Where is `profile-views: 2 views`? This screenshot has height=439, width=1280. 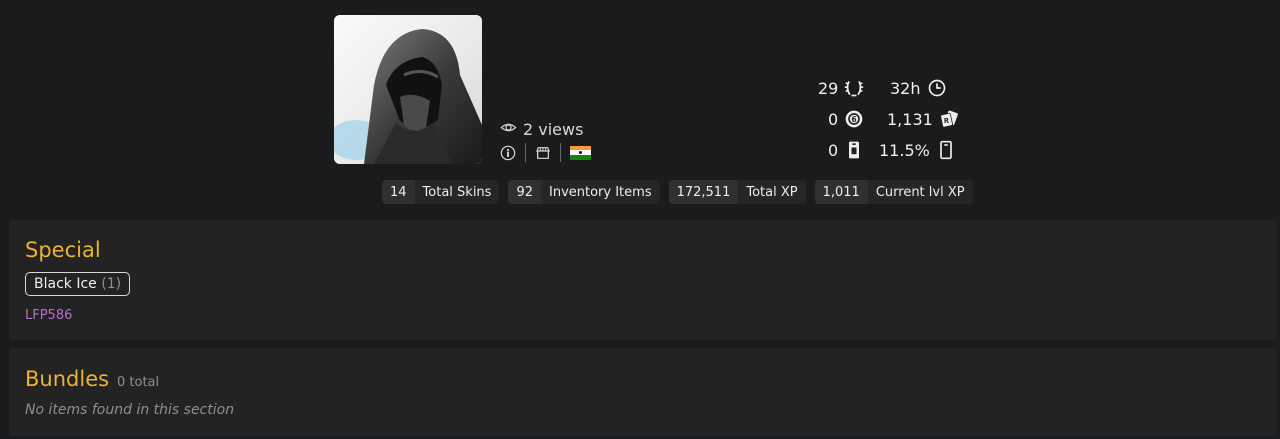 profile-views: 2 views is located at coordinates (541, 129).